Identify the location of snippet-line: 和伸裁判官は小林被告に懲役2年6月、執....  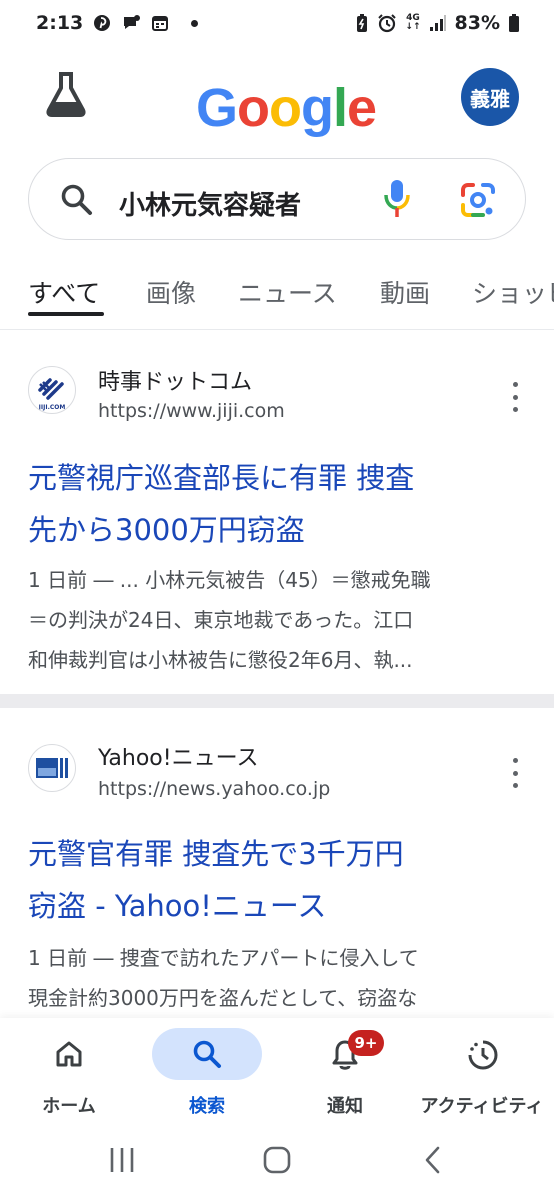
(220, 660).